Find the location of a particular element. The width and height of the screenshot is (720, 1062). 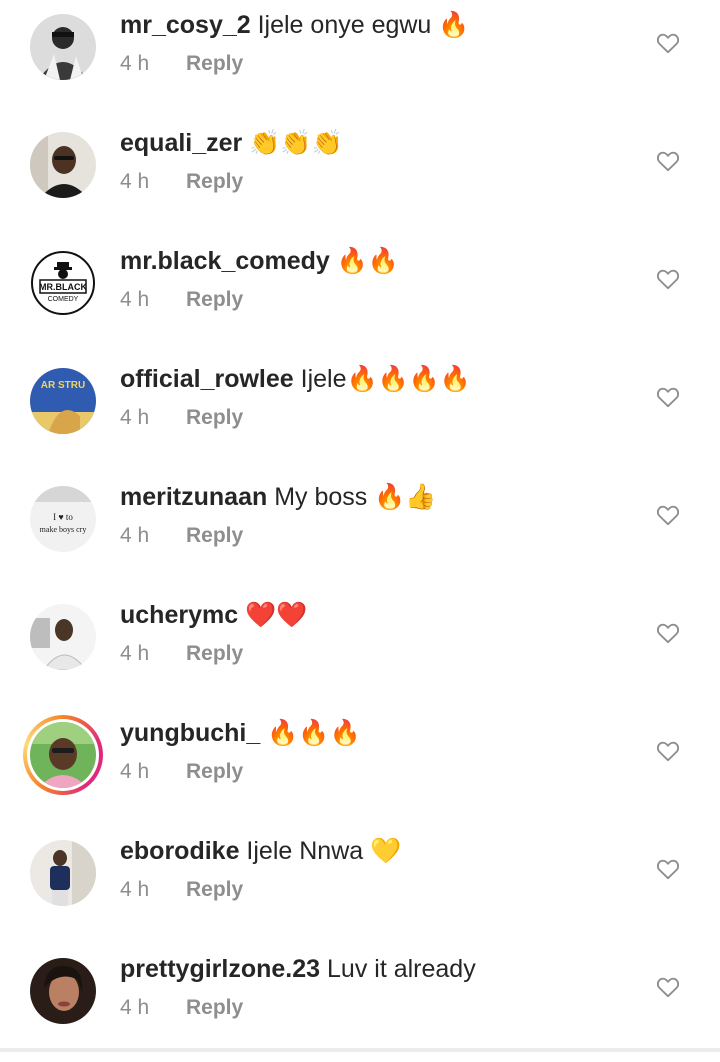

comment-body: mr.black_comedy 🔥🔥 is located at coordinates (259, 261).